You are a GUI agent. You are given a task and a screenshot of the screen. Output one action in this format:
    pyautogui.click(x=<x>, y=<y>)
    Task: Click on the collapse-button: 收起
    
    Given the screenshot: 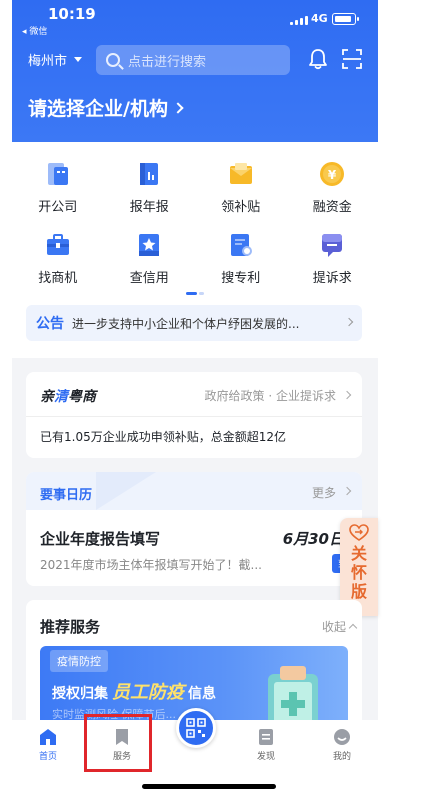 What is the action you would take?
    pyautogui.click(x=334, y=626)
    